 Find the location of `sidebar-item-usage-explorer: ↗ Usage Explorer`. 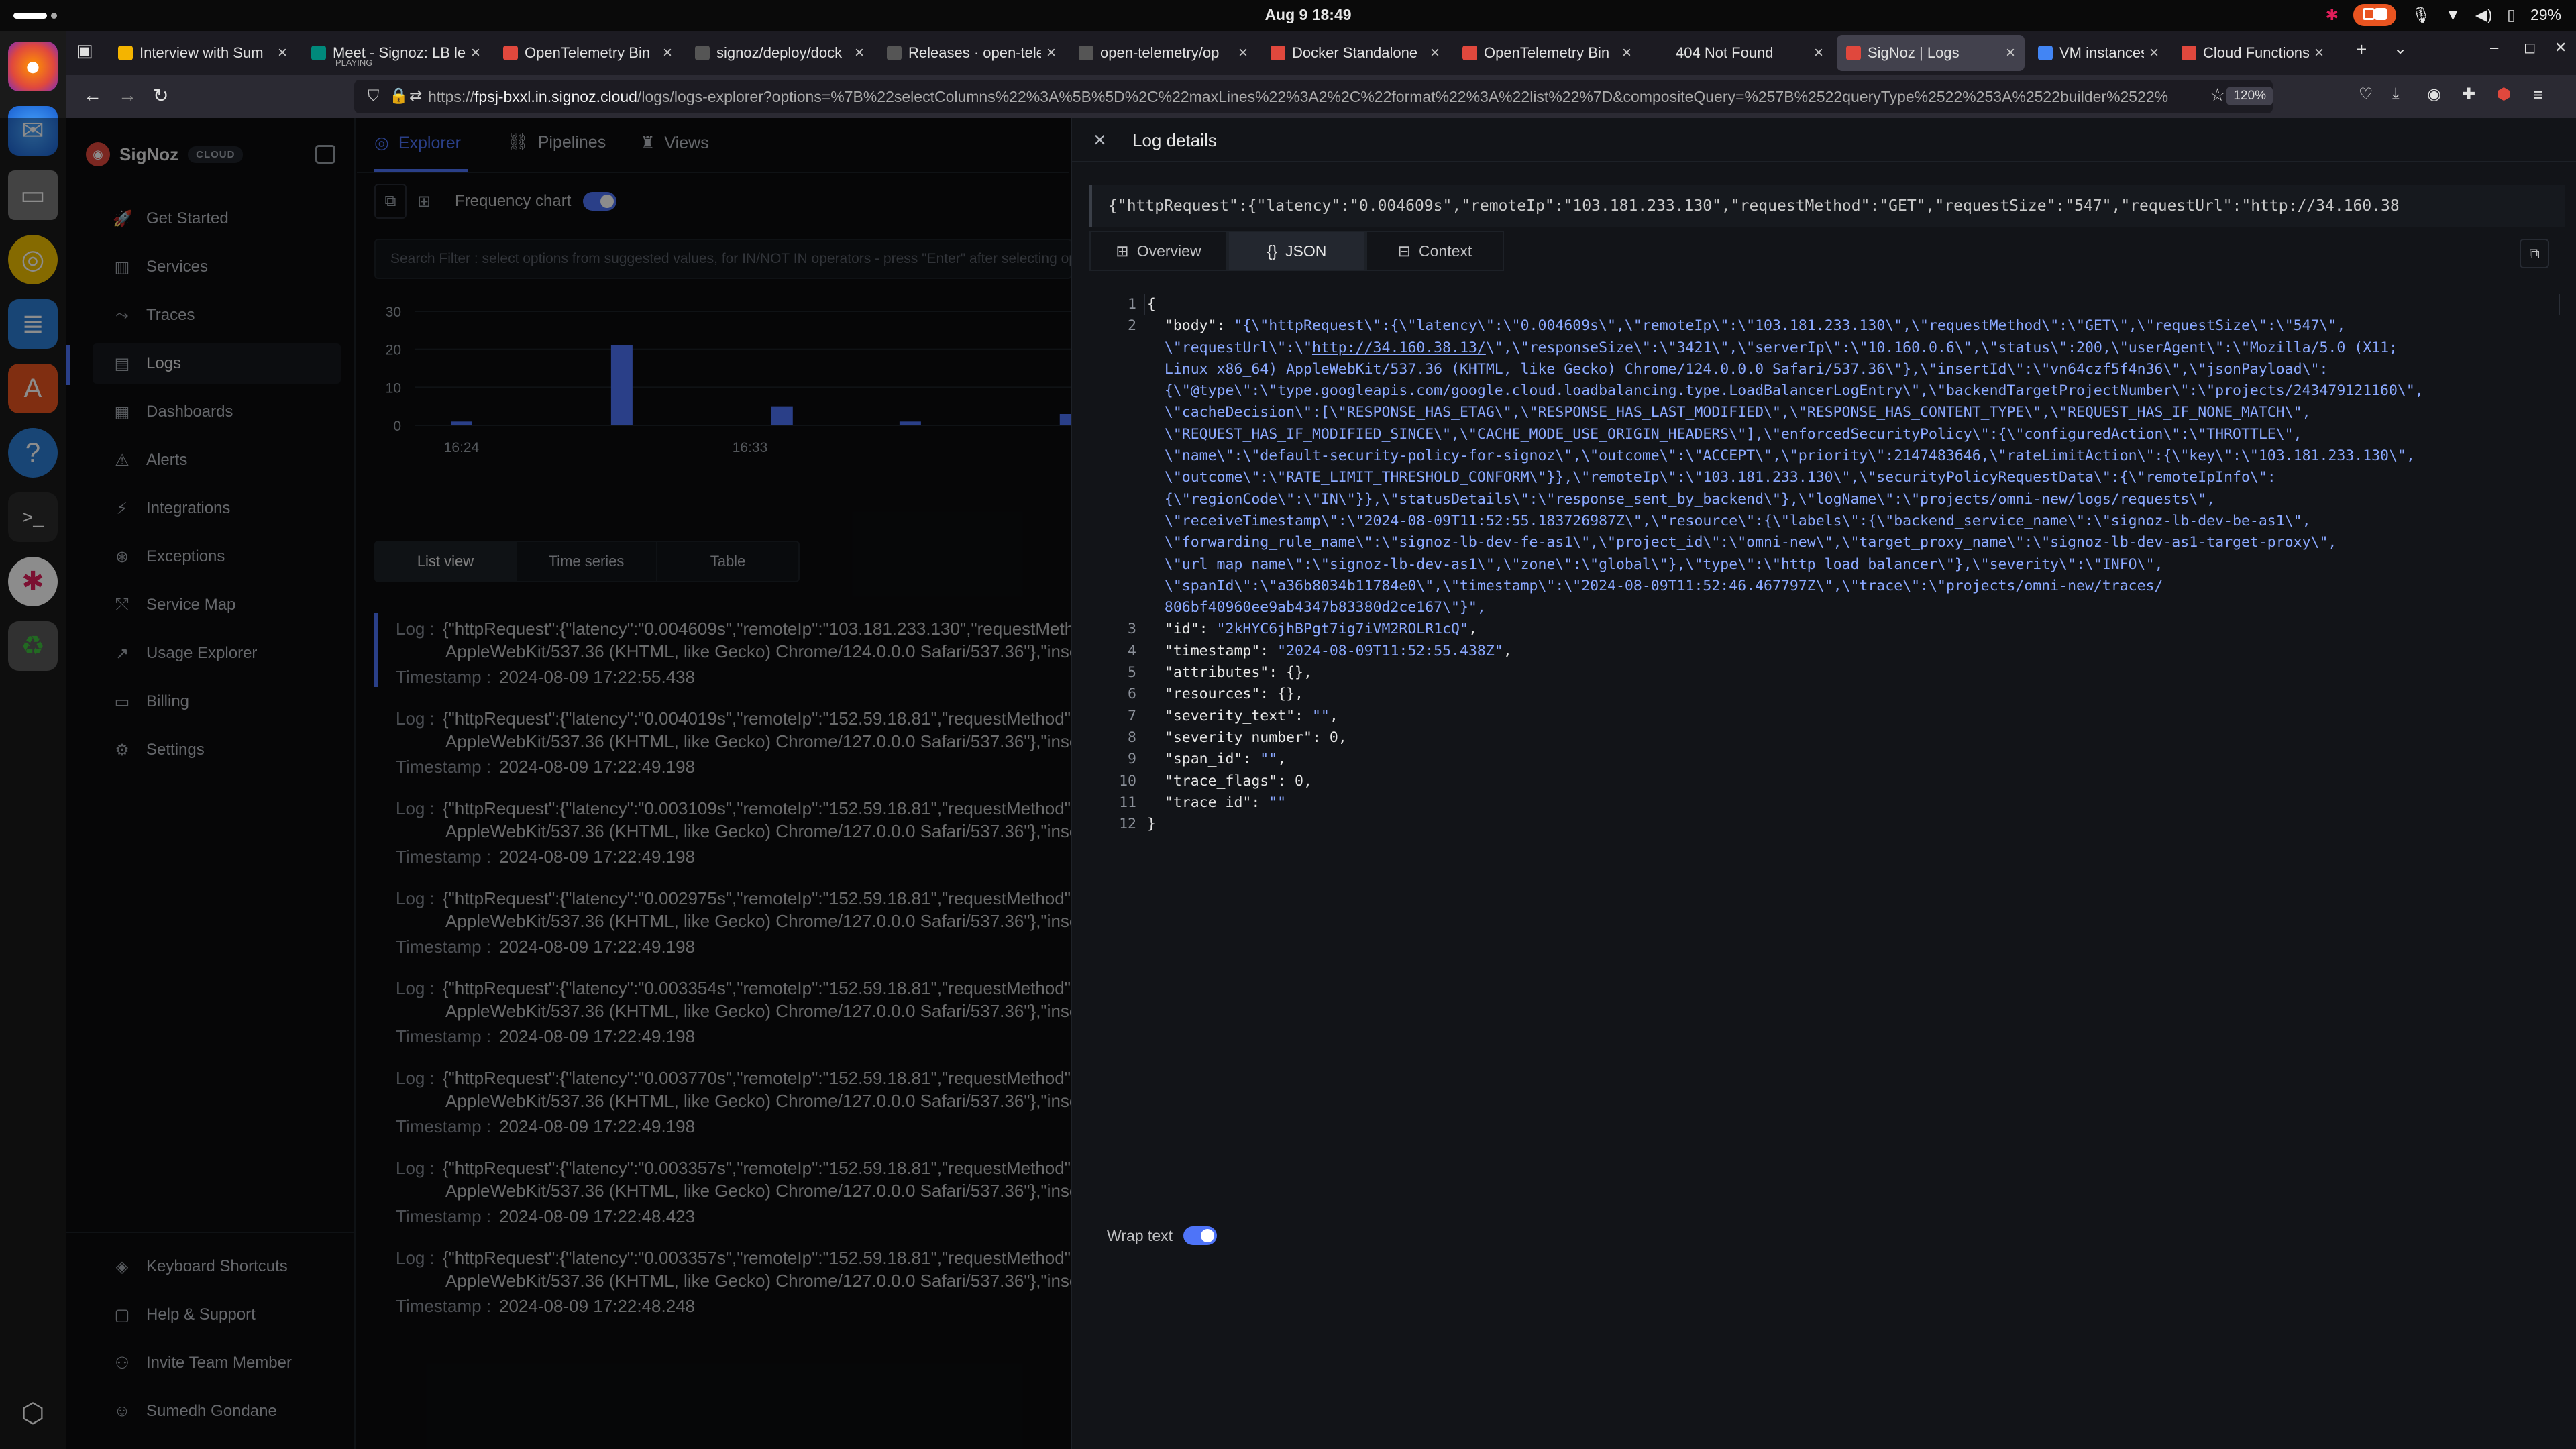

sidebar-item-usage-explorer: ↗ Usage Explorer is located at coordinates (217, 653).